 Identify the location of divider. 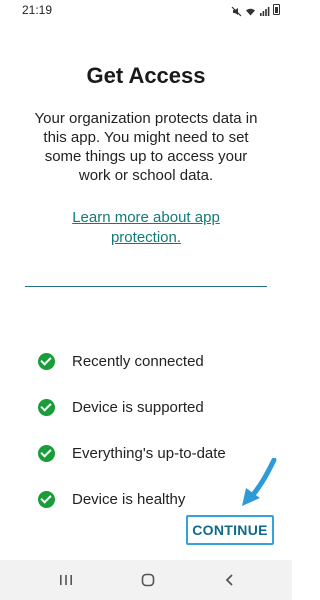
(146, 286).